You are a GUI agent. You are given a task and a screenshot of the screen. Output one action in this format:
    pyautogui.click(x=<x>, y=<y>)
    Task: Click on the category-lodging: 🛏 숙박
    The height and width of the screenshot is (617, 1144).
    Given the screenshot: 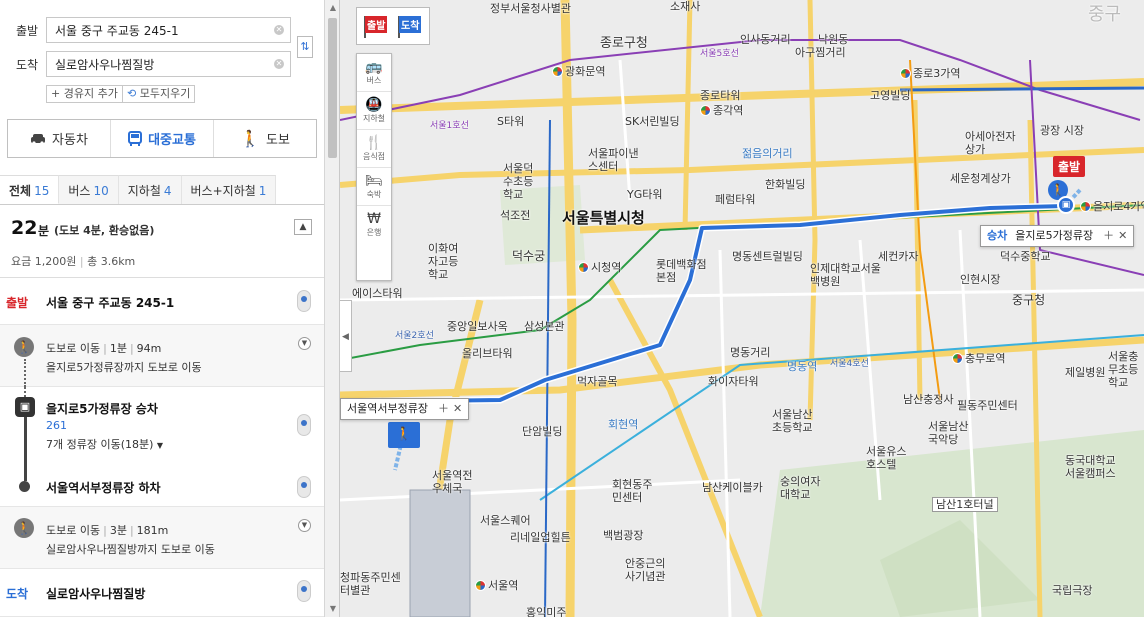 What is the action you would take?
    pyautogui.click(x=374, y=187)
    